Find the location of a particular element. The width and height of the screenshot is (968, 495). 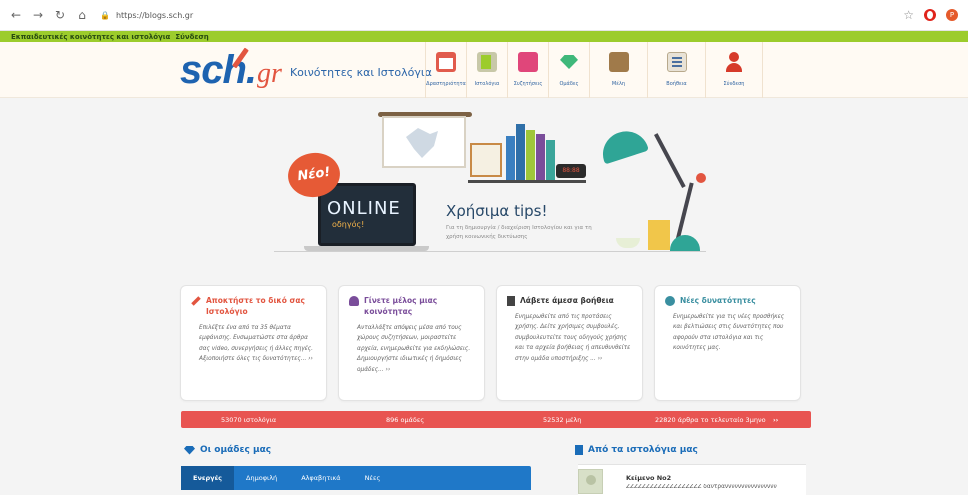

tab-popular: Δημοφιλή is located at coordinates (261, 478).